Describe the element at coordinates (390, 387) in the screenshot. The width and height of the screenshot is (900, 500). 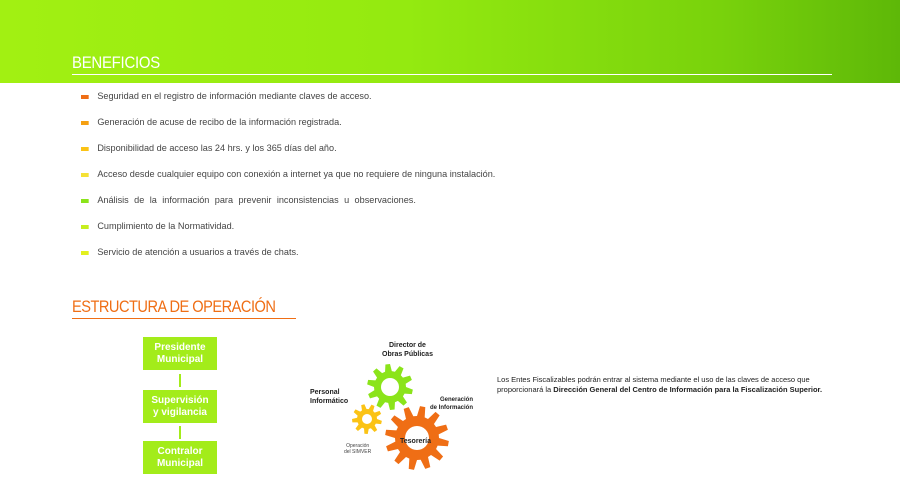
I see `gear-green-icon` at that location.